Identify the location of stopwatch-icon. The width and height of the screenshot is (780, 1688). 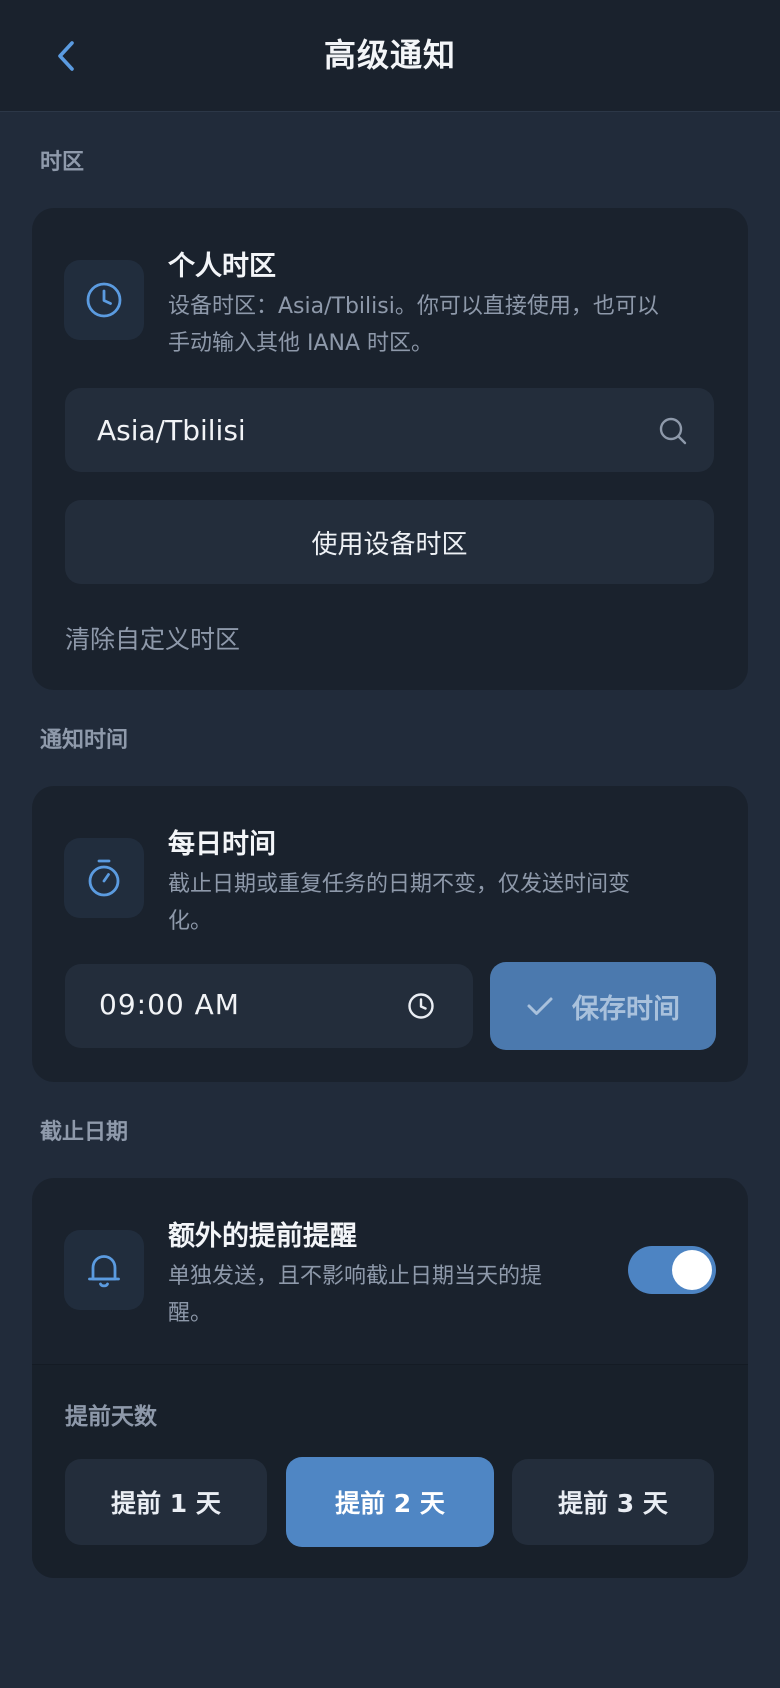
(104, 878).